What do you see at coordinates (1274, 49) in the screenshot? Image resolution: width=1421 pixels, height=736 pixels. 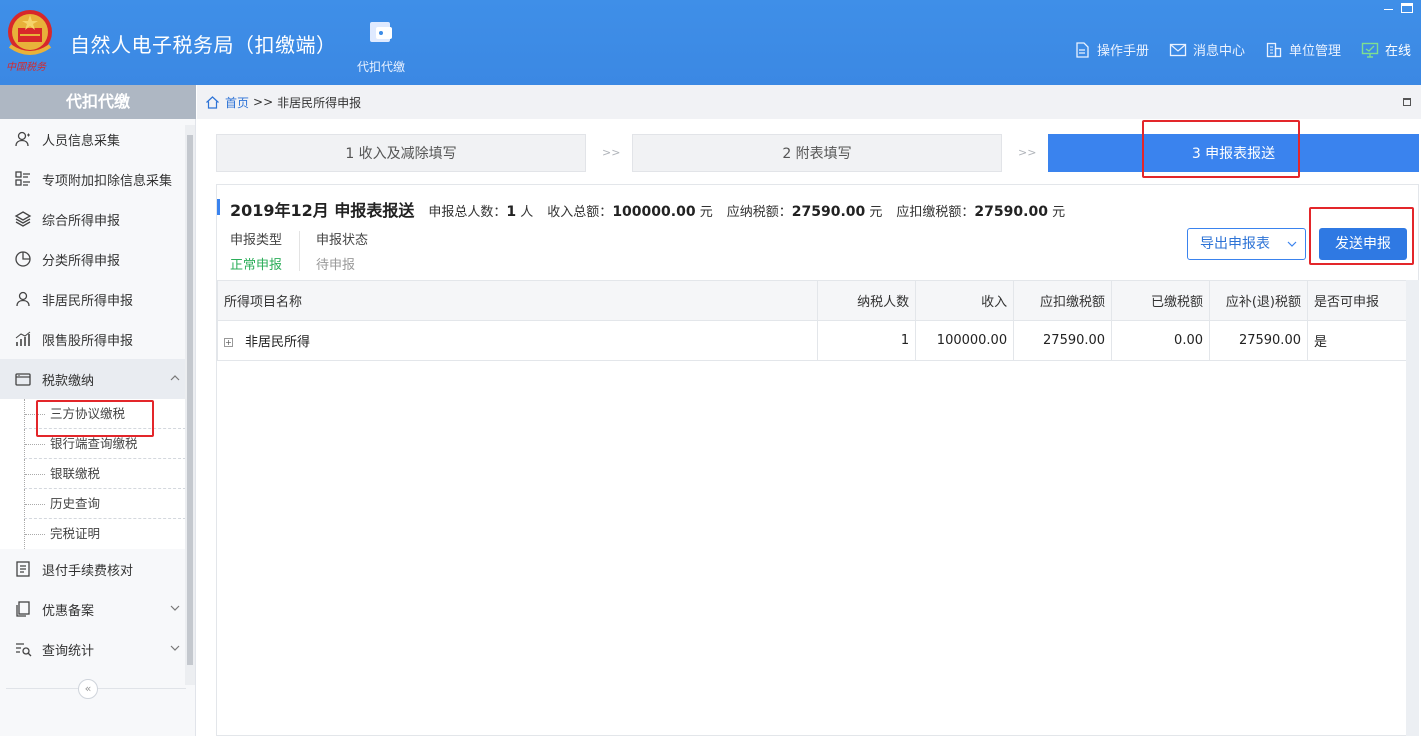 I see `building-icon` at bounding box center [1274, 49].